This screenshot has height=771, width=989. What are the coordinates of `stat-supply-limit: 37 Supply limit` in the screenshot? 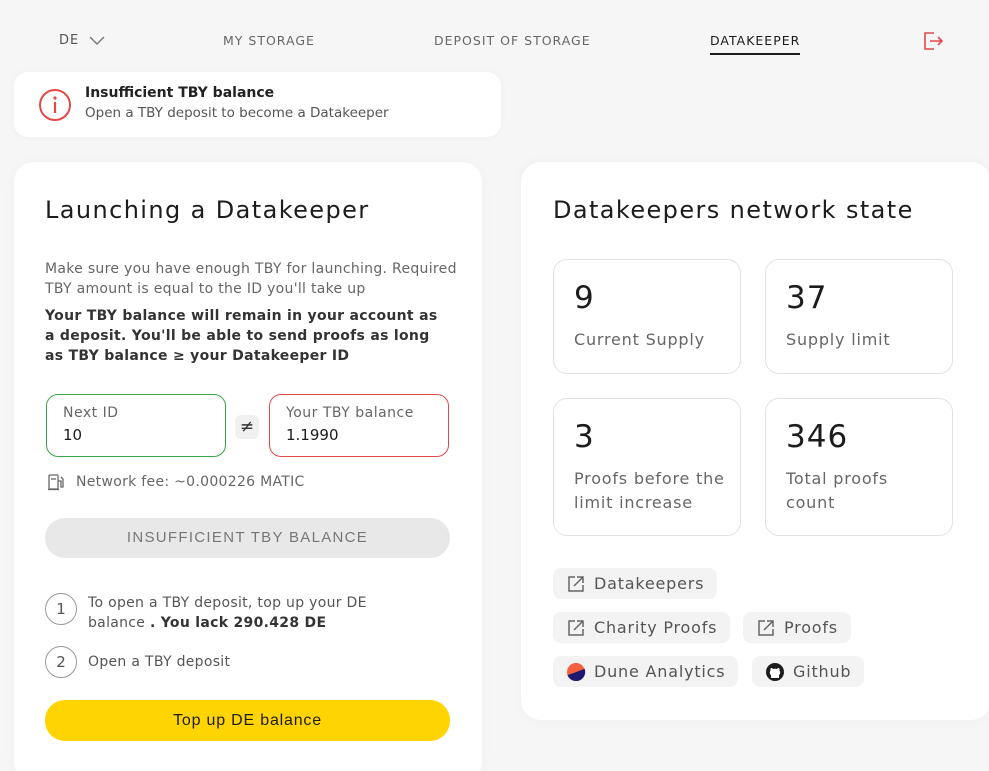 It's located at (859, 316).